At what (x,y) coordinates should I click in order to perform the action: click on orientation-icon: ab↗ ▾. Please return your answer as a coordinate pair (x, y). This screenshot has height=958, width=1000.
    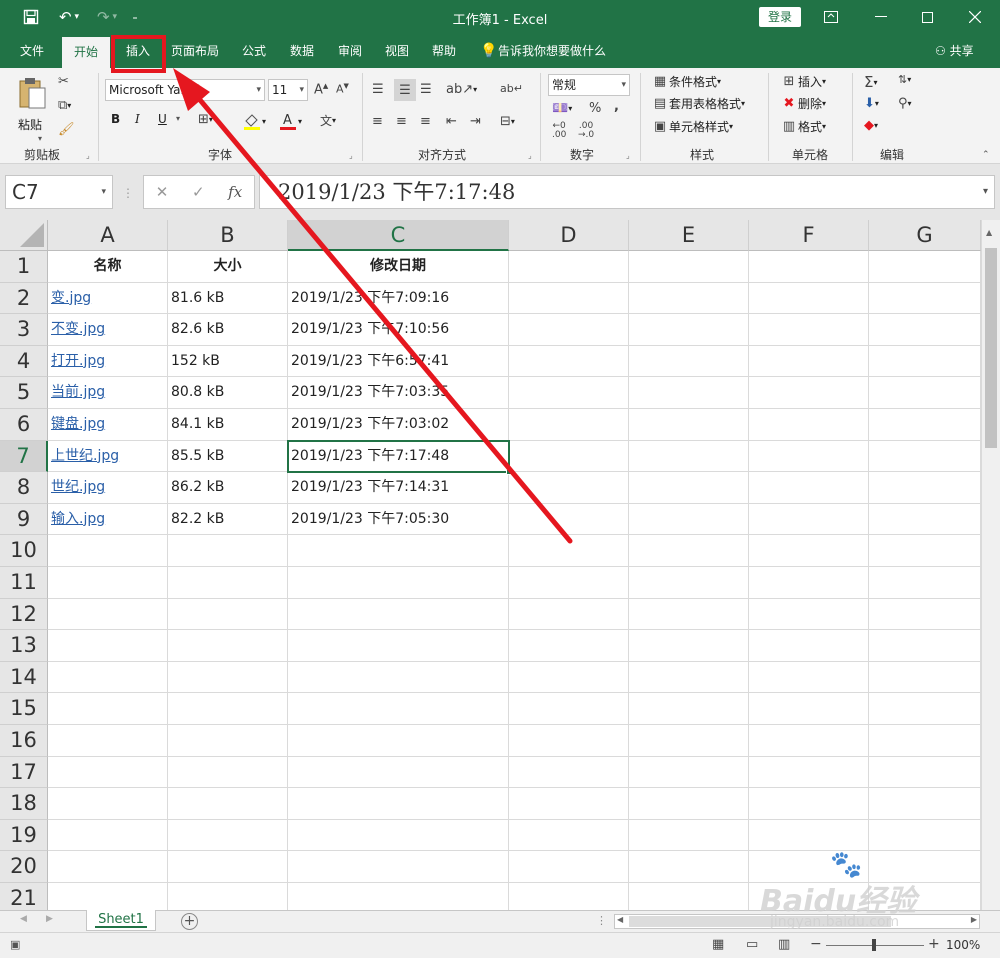
    Looking at the image, I should click on (461, 89).